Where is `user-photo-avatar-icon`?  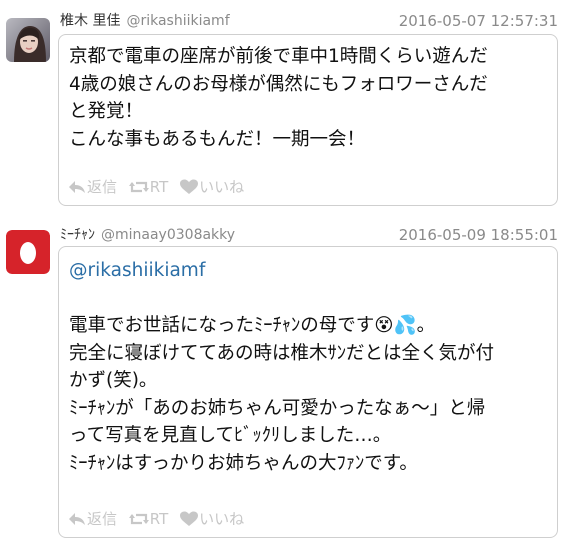
user-photo-avatar-icon is located at coordinates (28, 40).